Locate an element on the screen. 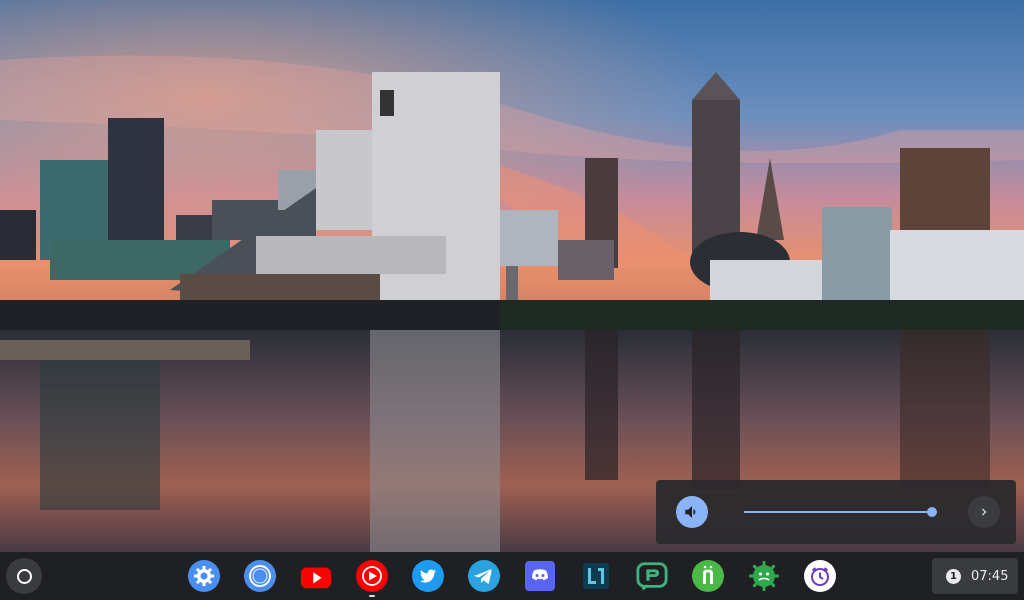  volume-slider-thumb is located at coordinates (932, 512).